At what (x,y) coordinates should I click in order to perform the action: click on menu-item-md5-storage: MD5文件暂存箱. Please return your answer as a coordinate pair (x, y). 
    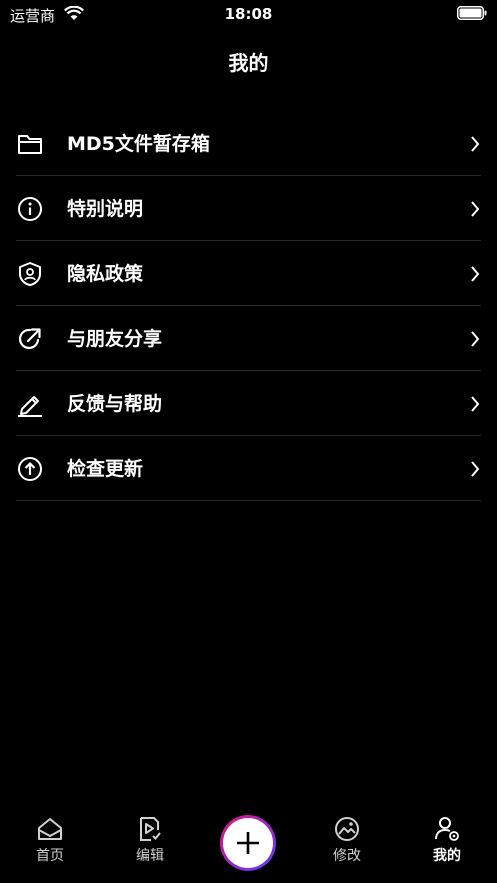
    Looking at the image, I should click on (248, 143).